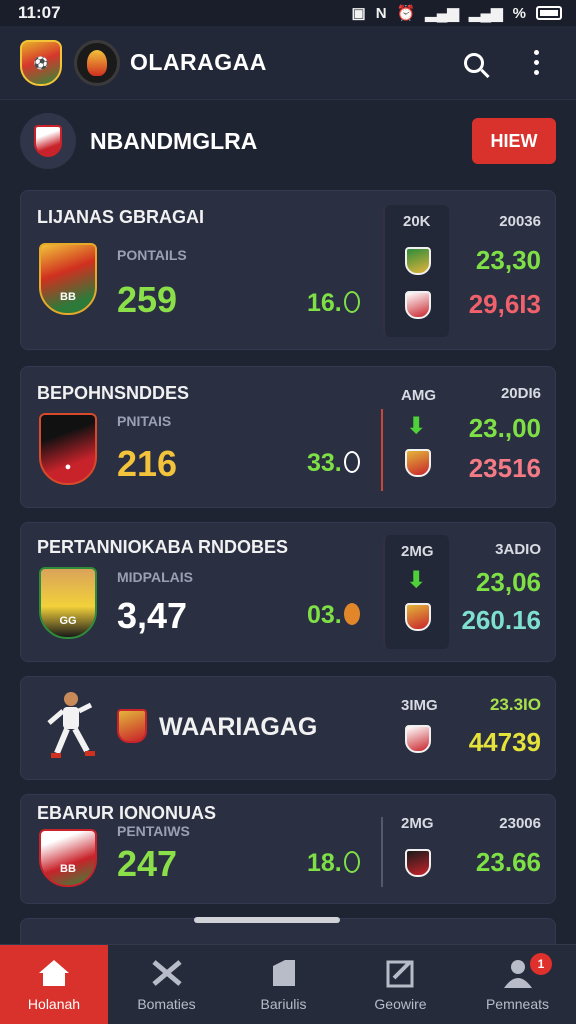 This screenshot has width=576, height=1024. Describe the element at coordinates (132, 726) in the screenshot. I see `team-badge-icon` at that location.